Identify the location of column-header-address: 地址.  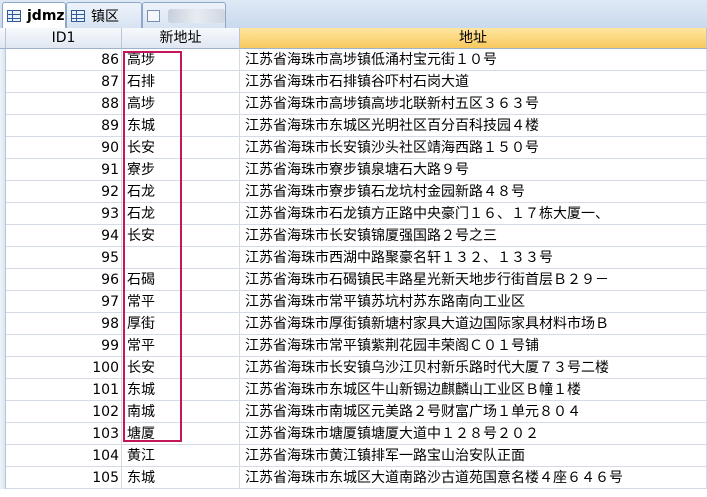
(473, 38).